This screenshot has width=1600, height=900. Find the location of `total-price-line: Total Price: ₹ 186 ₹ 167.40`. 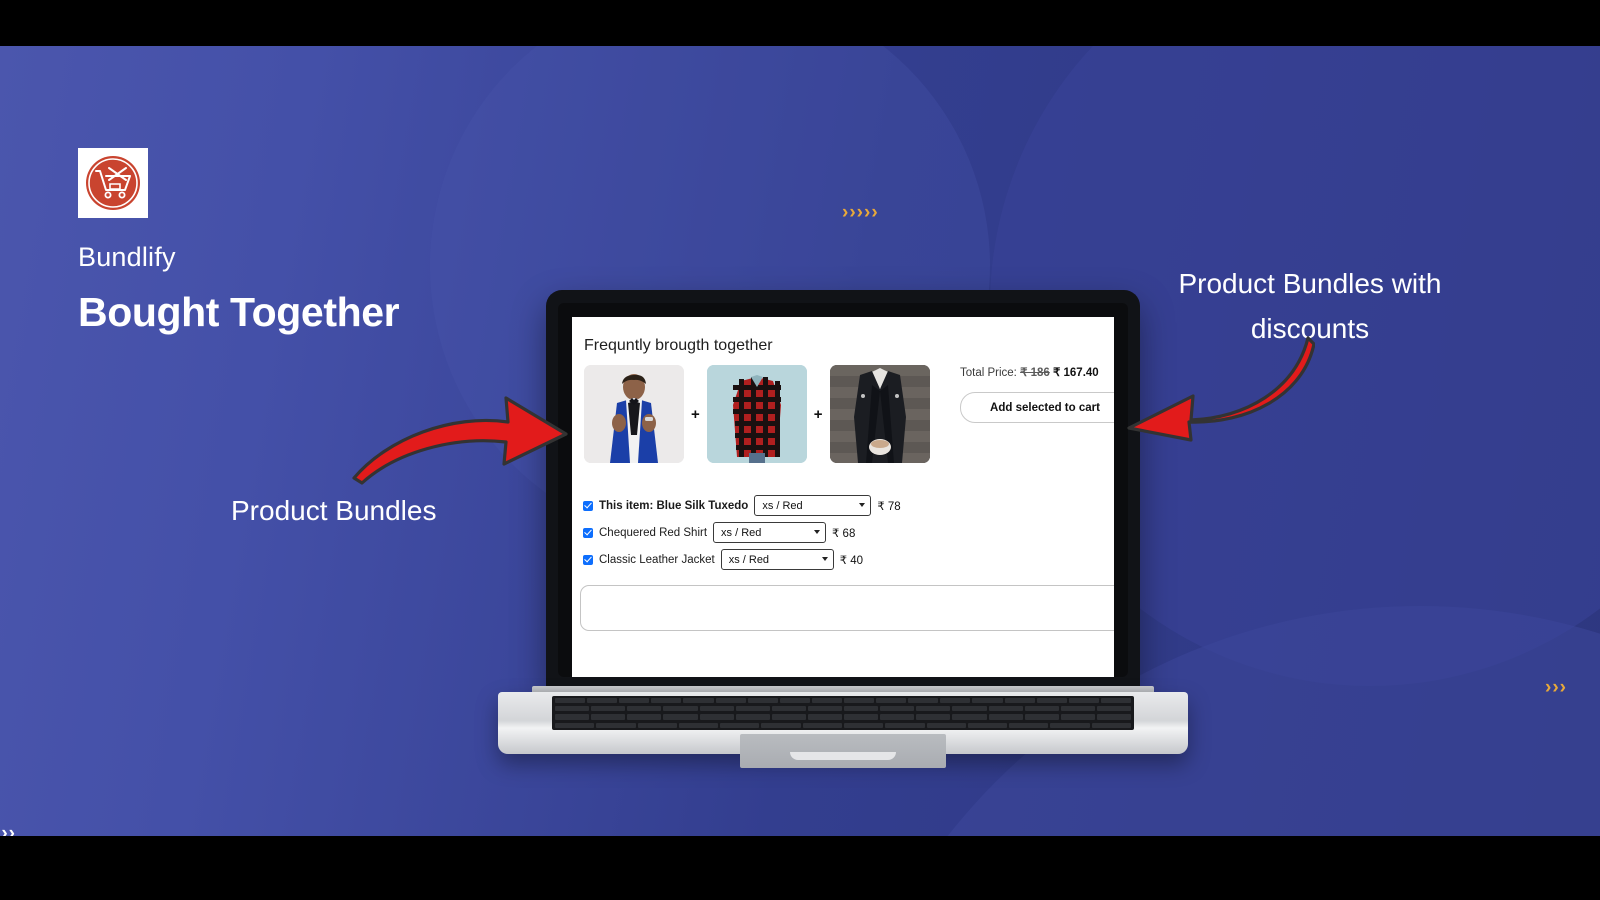

total-price-line: Total Price: ₹ 186 ₹ 167.40 is located at coordinates (1037, 372).